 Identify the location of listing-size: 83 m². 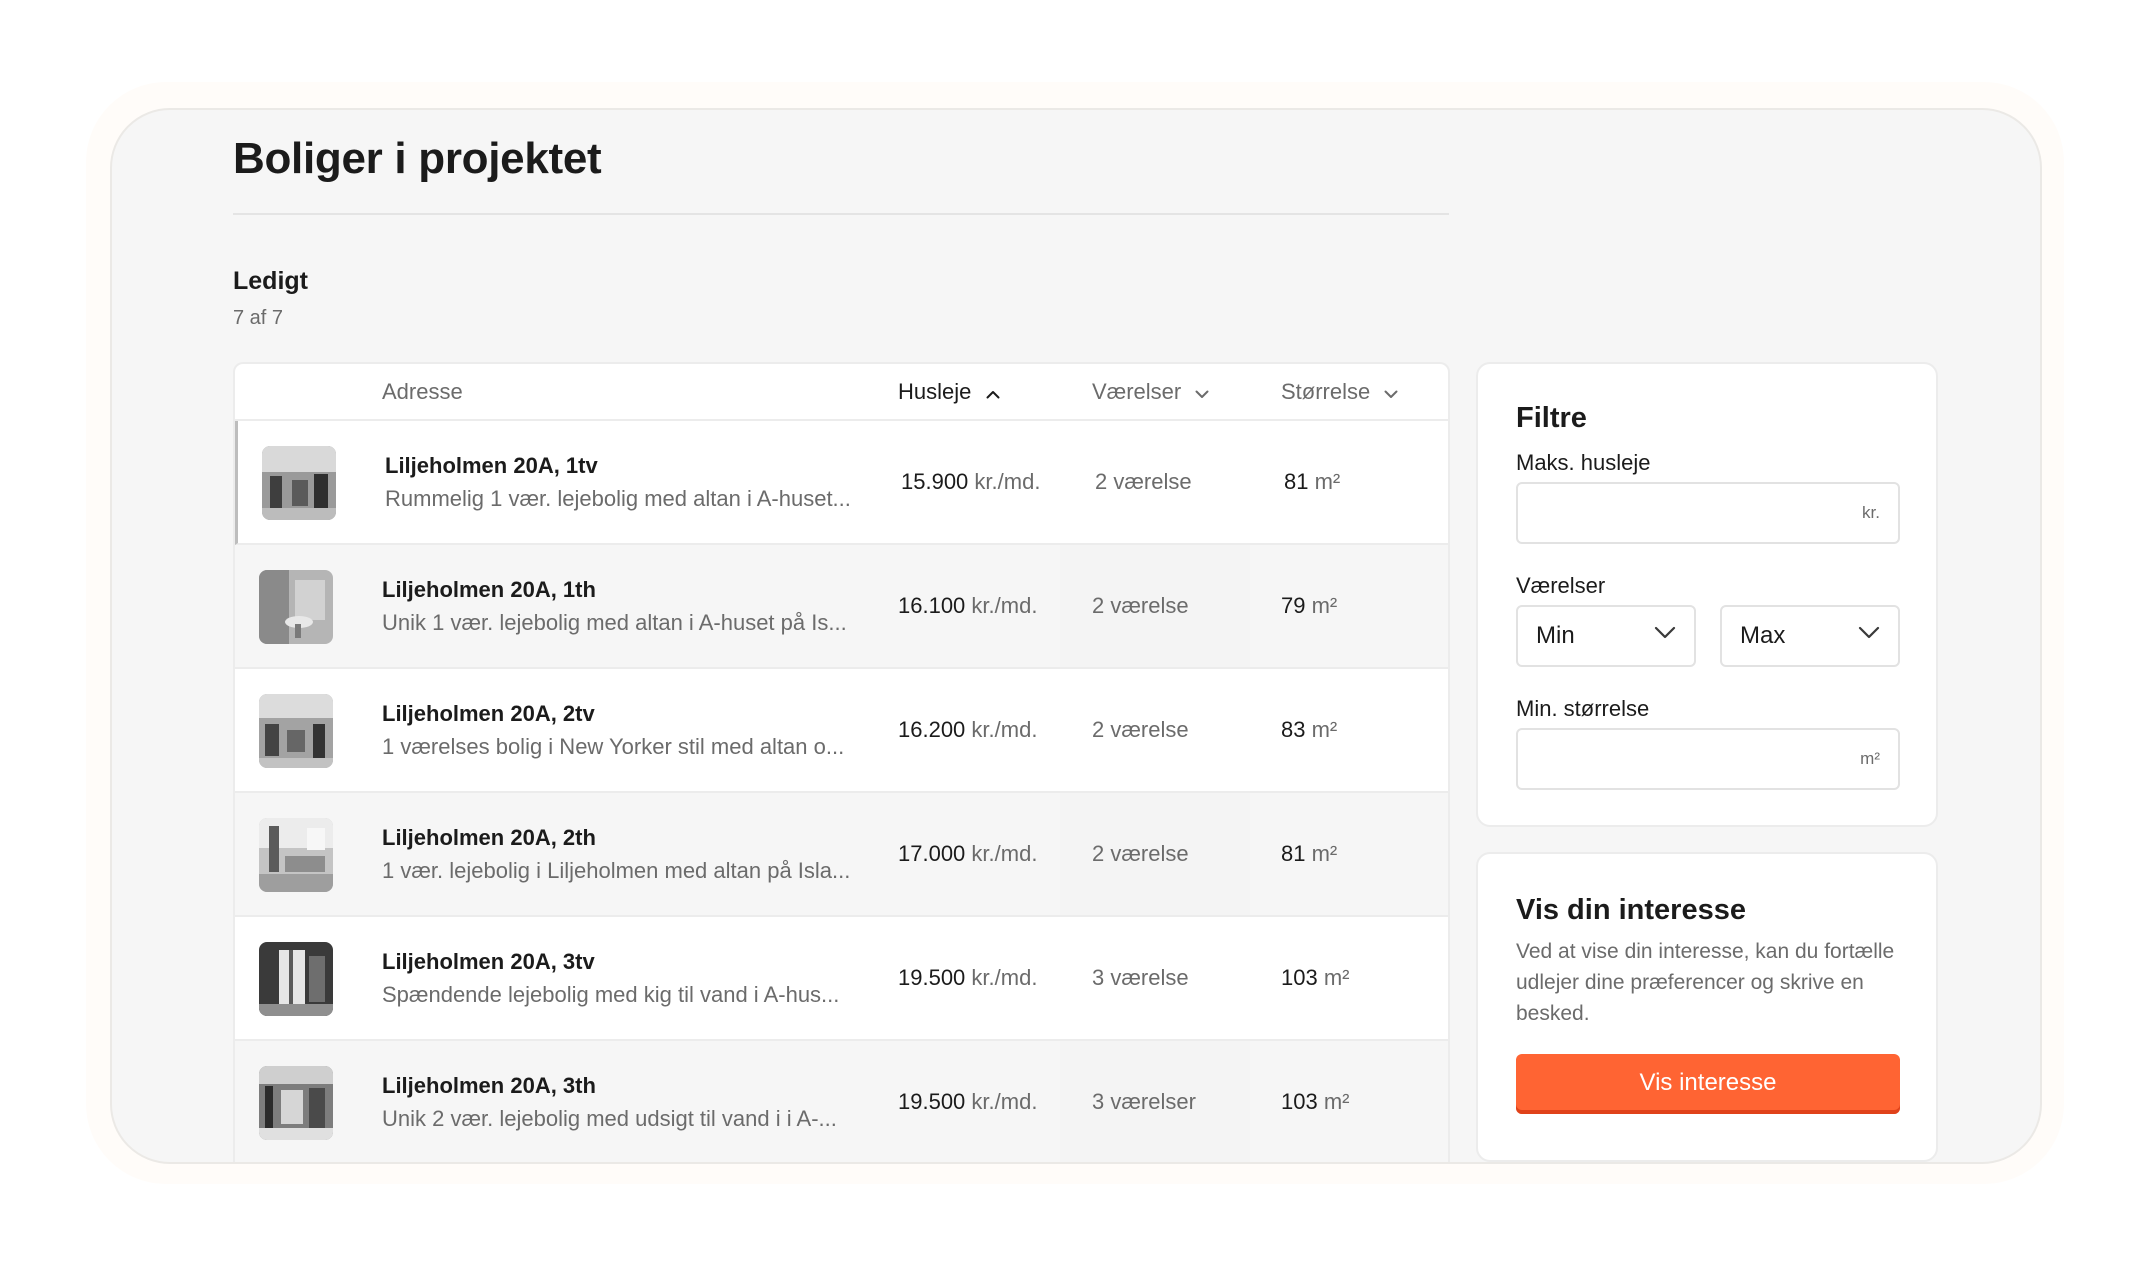
(1309, 730).